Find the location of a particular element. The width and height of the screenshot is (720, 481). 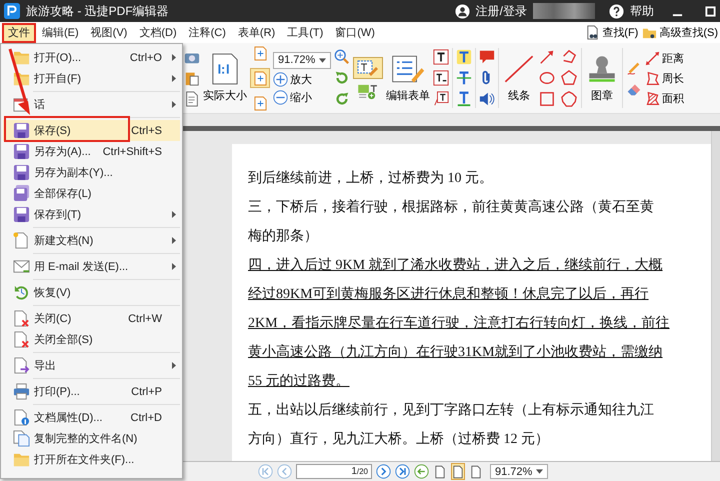

floppy-disks-icon is located at coordinates (21, 193).